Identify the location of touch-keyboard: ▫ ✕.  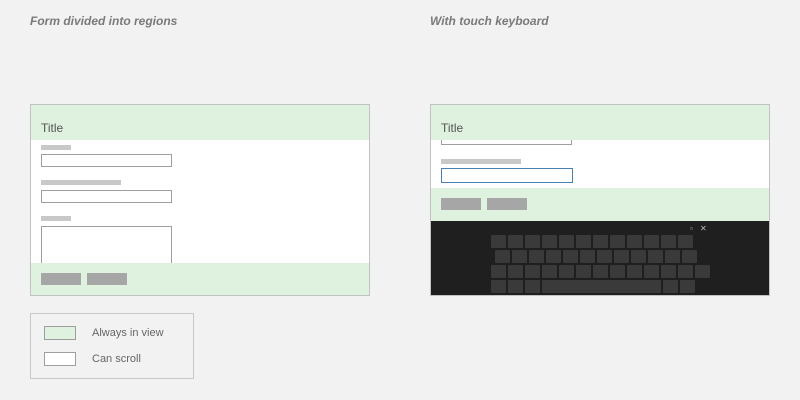
(600, 258).